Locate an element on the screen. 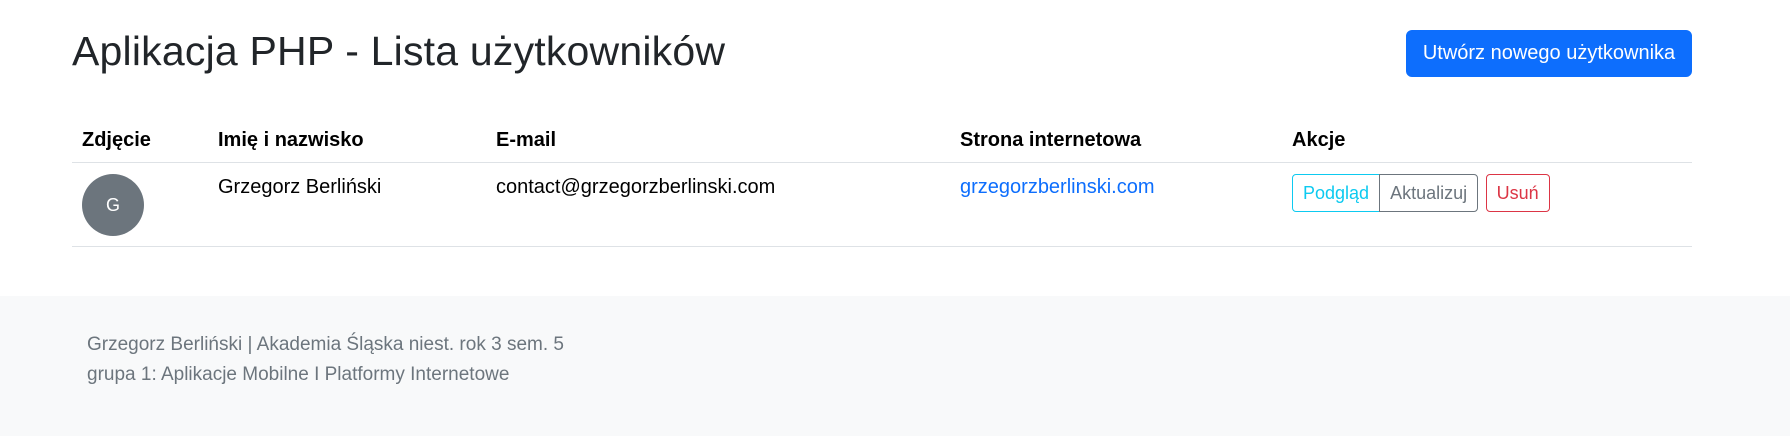 The image size is (1790, 436). view-button: Podgląd is located at coordinates (1336, 193).